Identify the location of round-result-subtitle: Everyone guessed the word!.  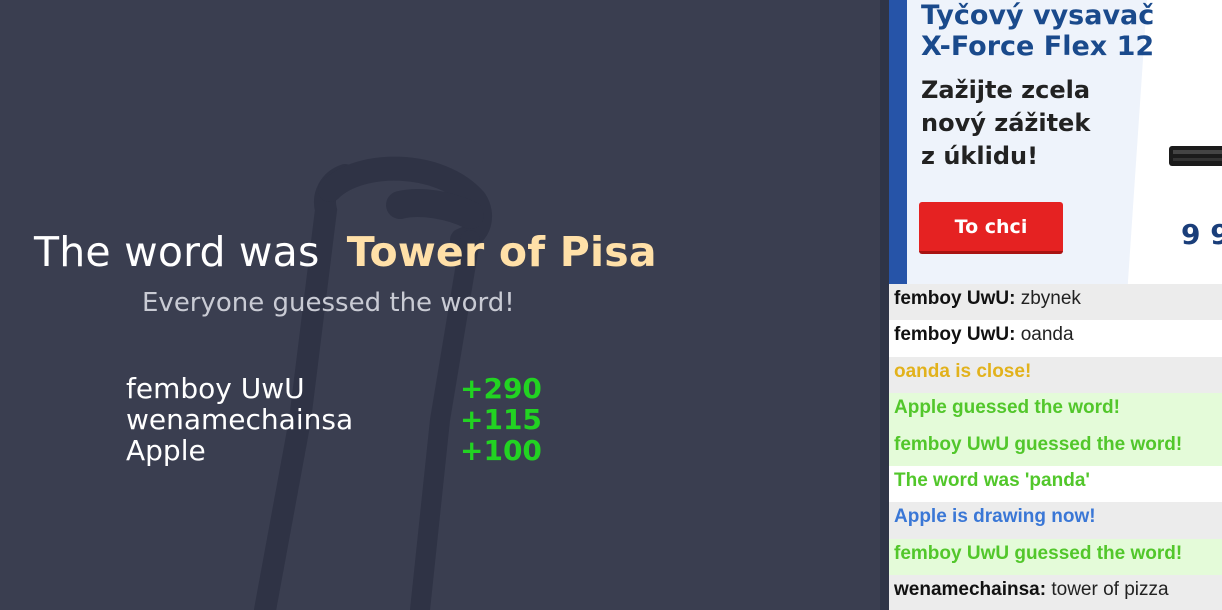
(328, 303).